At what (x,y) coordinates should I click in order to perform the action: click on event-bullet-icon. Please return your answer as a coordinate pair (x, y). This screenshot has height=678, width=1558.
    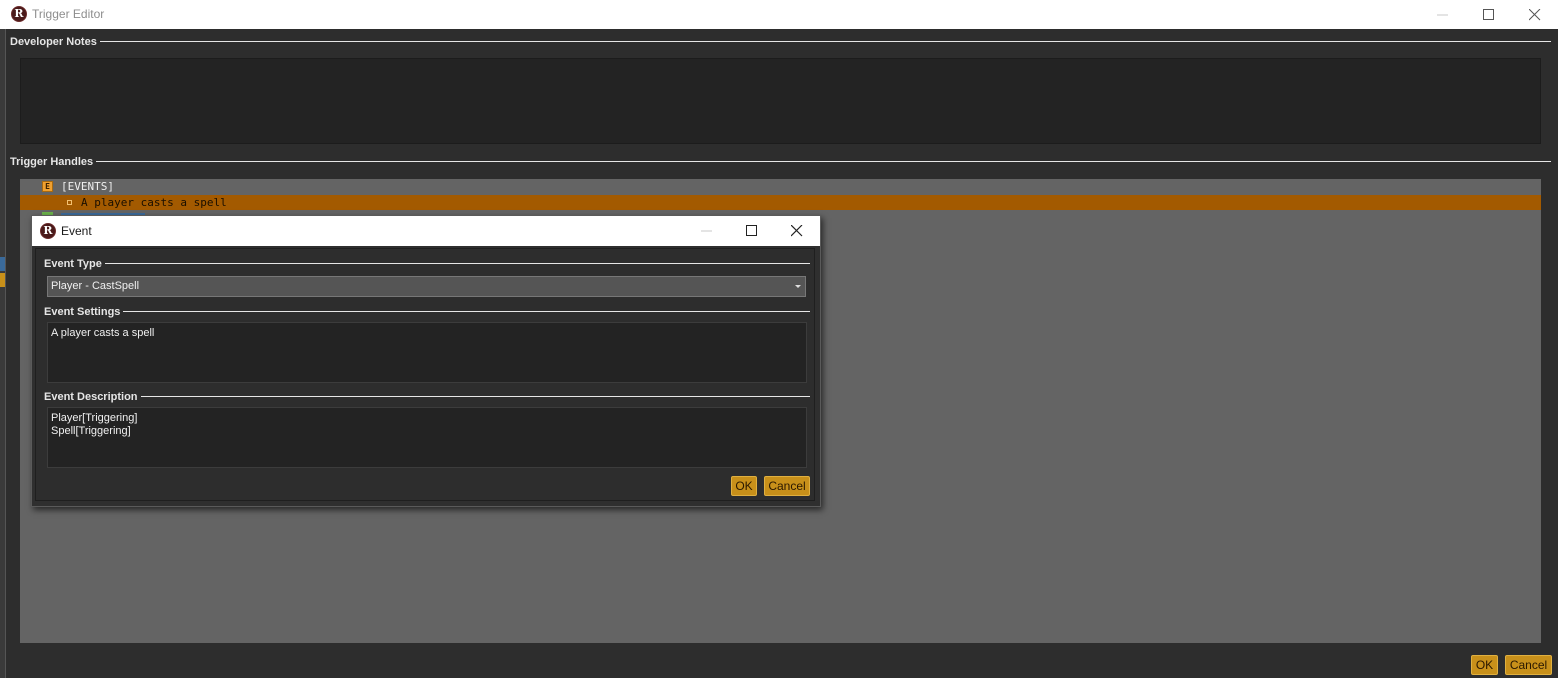
    Looking at the image, I should click on (69, 202).